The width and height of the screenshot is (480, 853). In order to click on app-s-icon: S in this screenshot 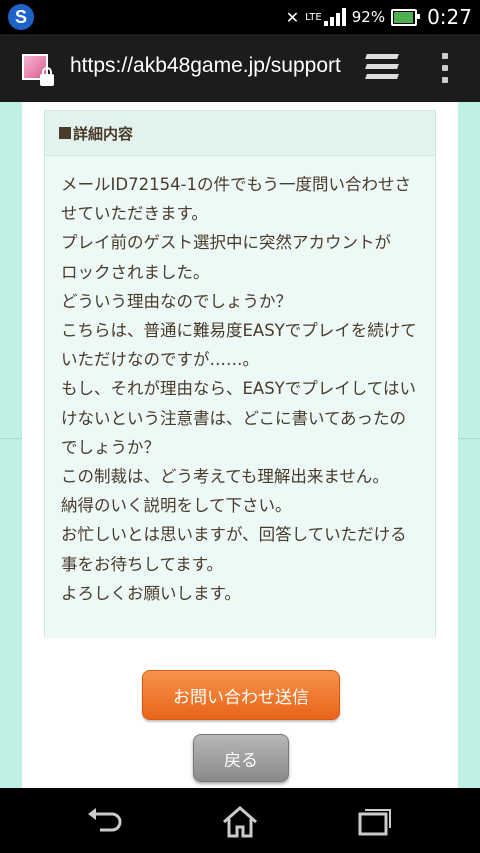, I will do `click(21, 17)`.